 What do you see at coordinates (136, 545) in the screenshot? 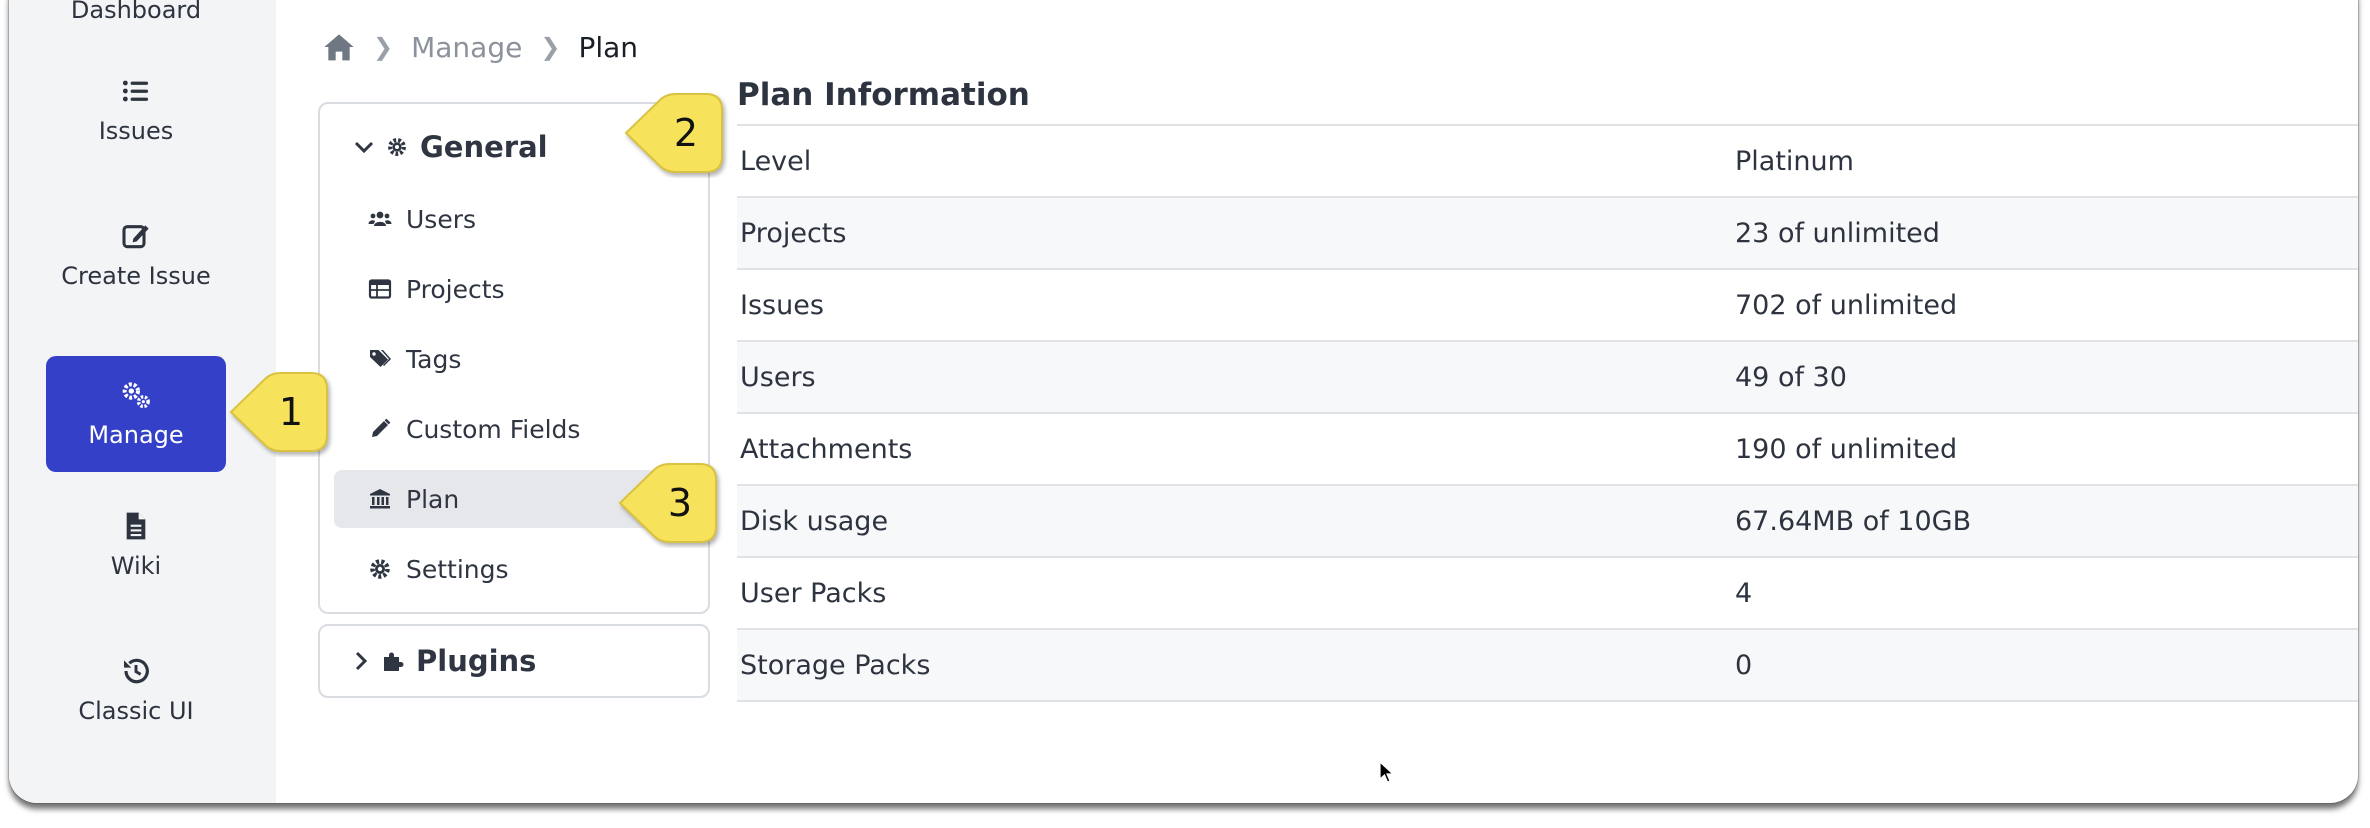
I see `rail-item-wiki: Wiki` at bounding box center [136, 545].